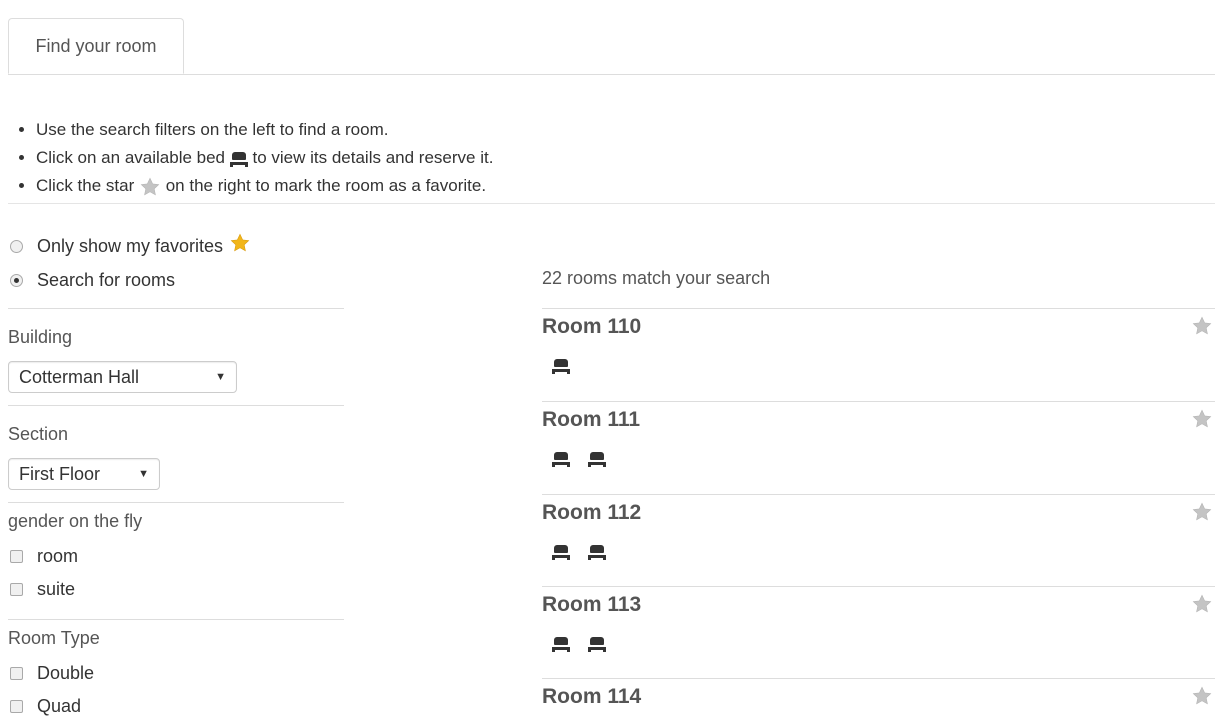 The width and height of the screenshot is (1221, 719). I want to click on gender-label: gender on the fly, so click(75, 521).